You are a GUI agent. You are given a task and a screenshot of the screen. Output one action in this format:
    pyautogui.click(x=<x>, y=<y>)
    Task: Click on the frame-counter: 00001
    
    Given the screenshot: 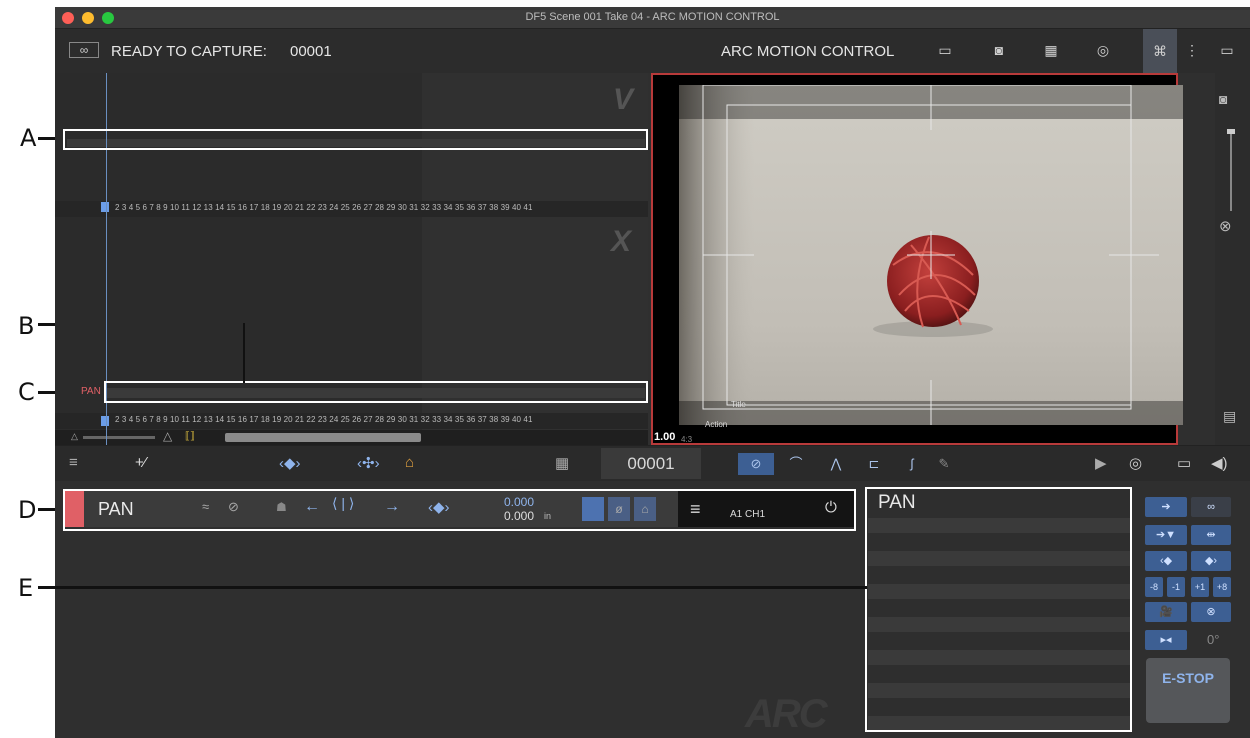 What is the action you would take?
    pyautogui.click(x=311, y=51)
    